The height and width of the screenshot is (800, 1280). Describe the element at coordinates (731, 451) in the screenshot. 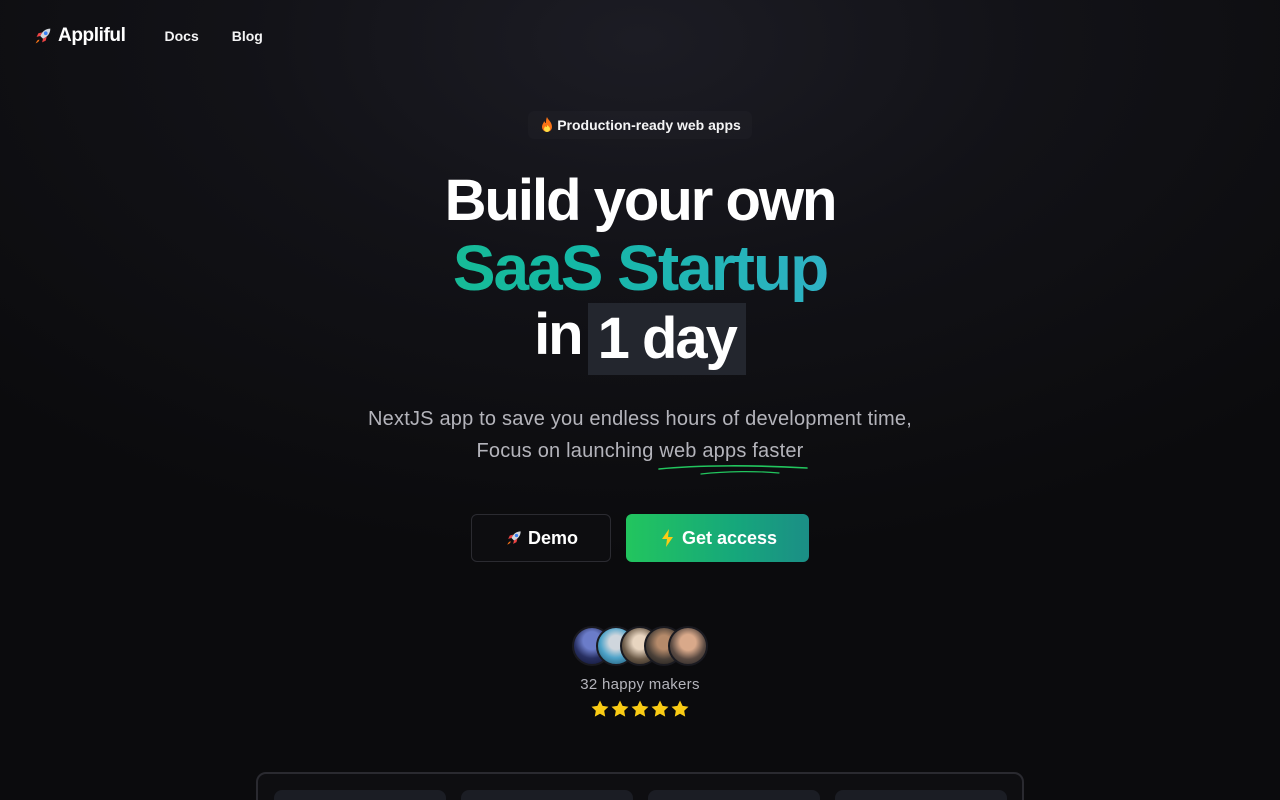

I see `subtext-underlined-text: web apps faster` at that location.